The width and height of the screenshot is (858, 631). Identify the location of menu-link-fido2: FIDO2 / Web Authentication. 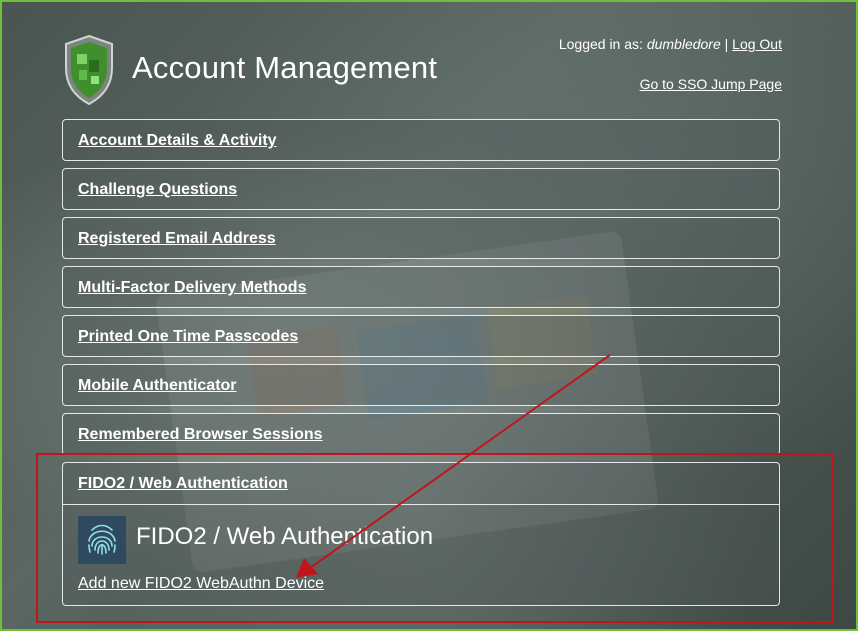
(183, 484).